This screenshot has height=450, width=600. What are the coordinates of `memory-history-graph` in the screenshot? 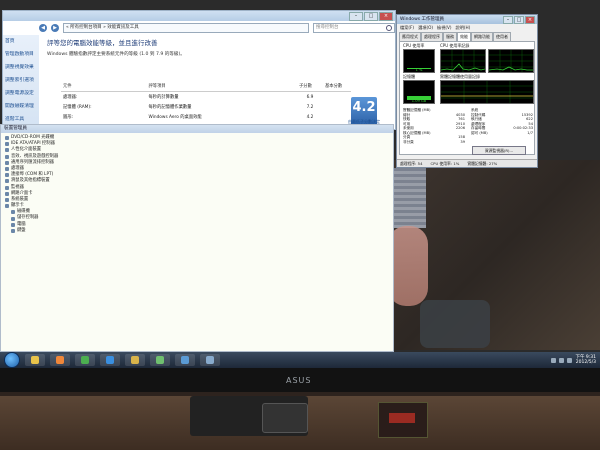 It's located at (487, 92).